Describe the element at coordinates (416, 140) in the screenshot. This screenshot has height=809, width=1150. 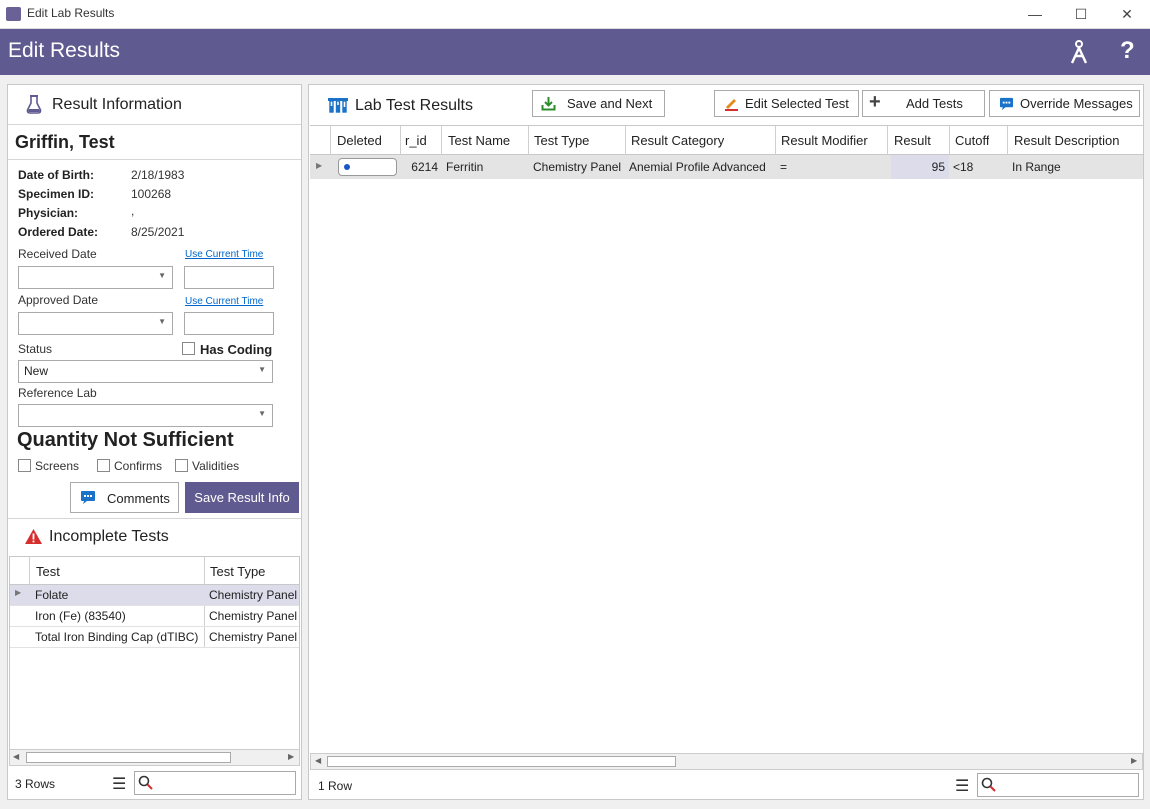
I see `column-header-r-id: r_id` at that location.